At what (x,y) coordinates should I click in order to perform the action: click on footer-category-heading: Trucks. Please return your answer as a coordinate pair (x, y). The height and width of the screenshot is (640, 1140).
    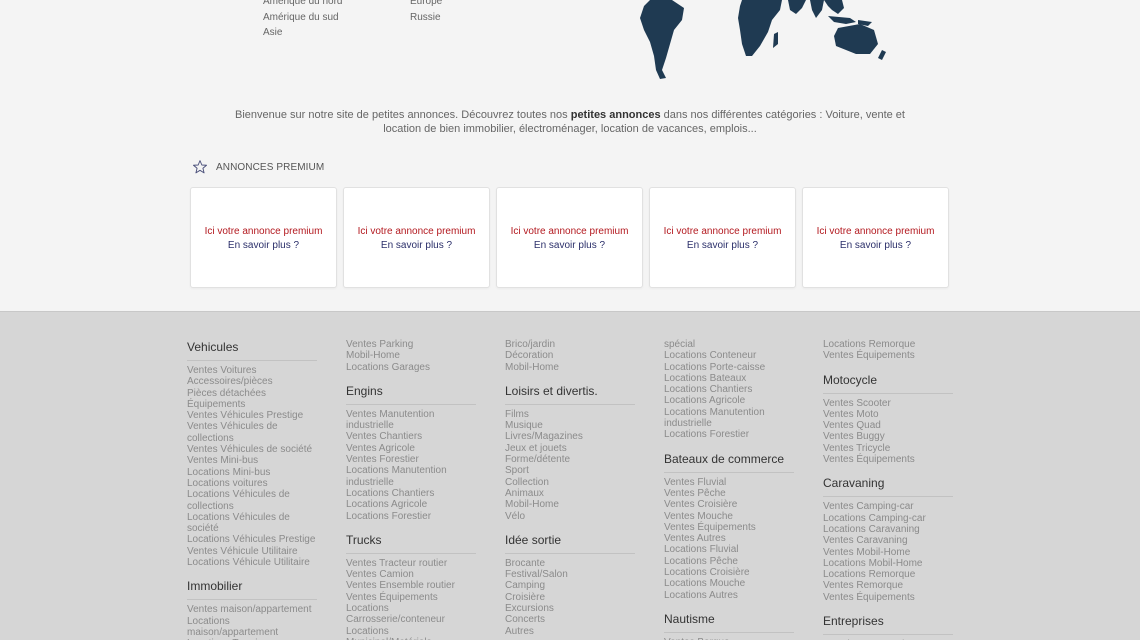
    Looking at the image, I should click on (411, 543).